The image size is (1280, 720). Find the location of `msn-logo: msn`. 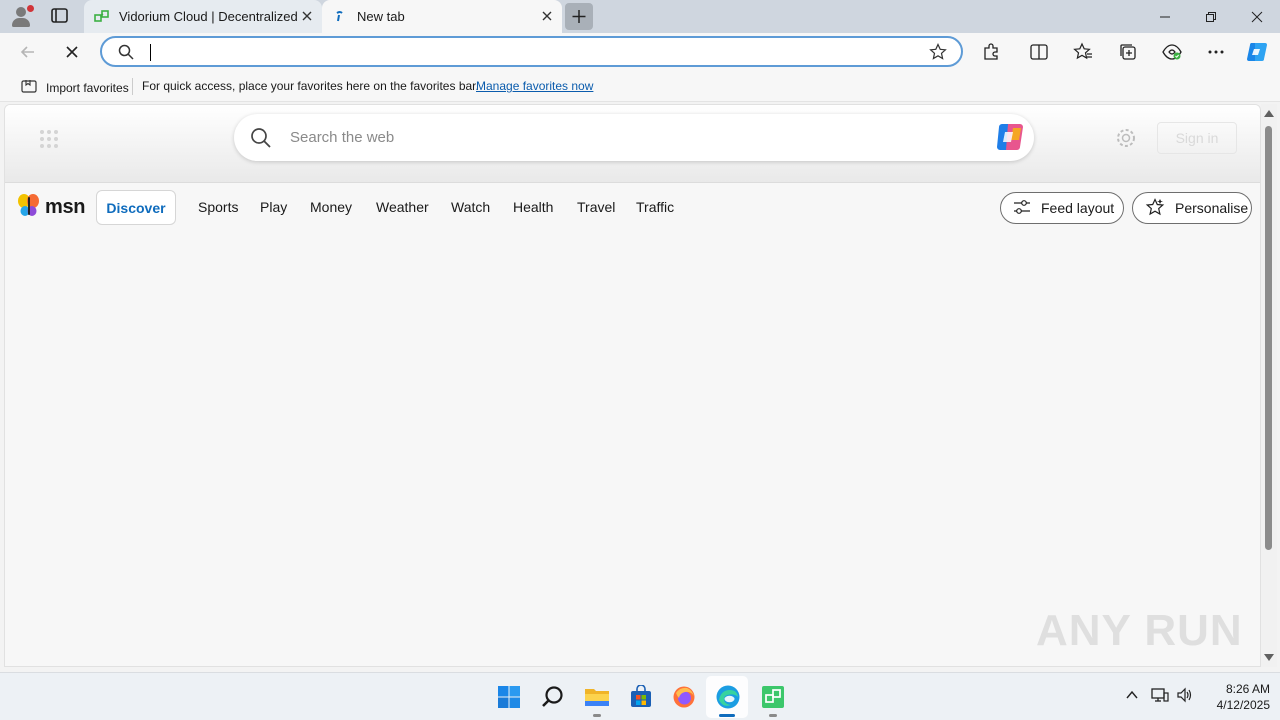

msn-logo: msn is located at coordinates (51, 207).